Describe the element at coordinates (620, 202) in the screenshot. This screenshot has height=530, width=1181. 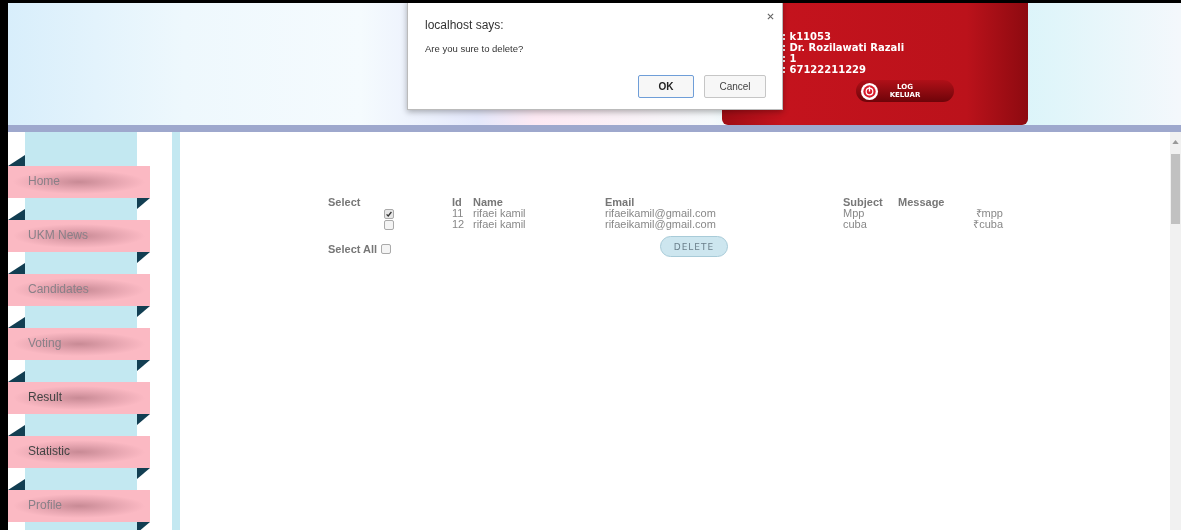
I see `column-header: Email` at that location.